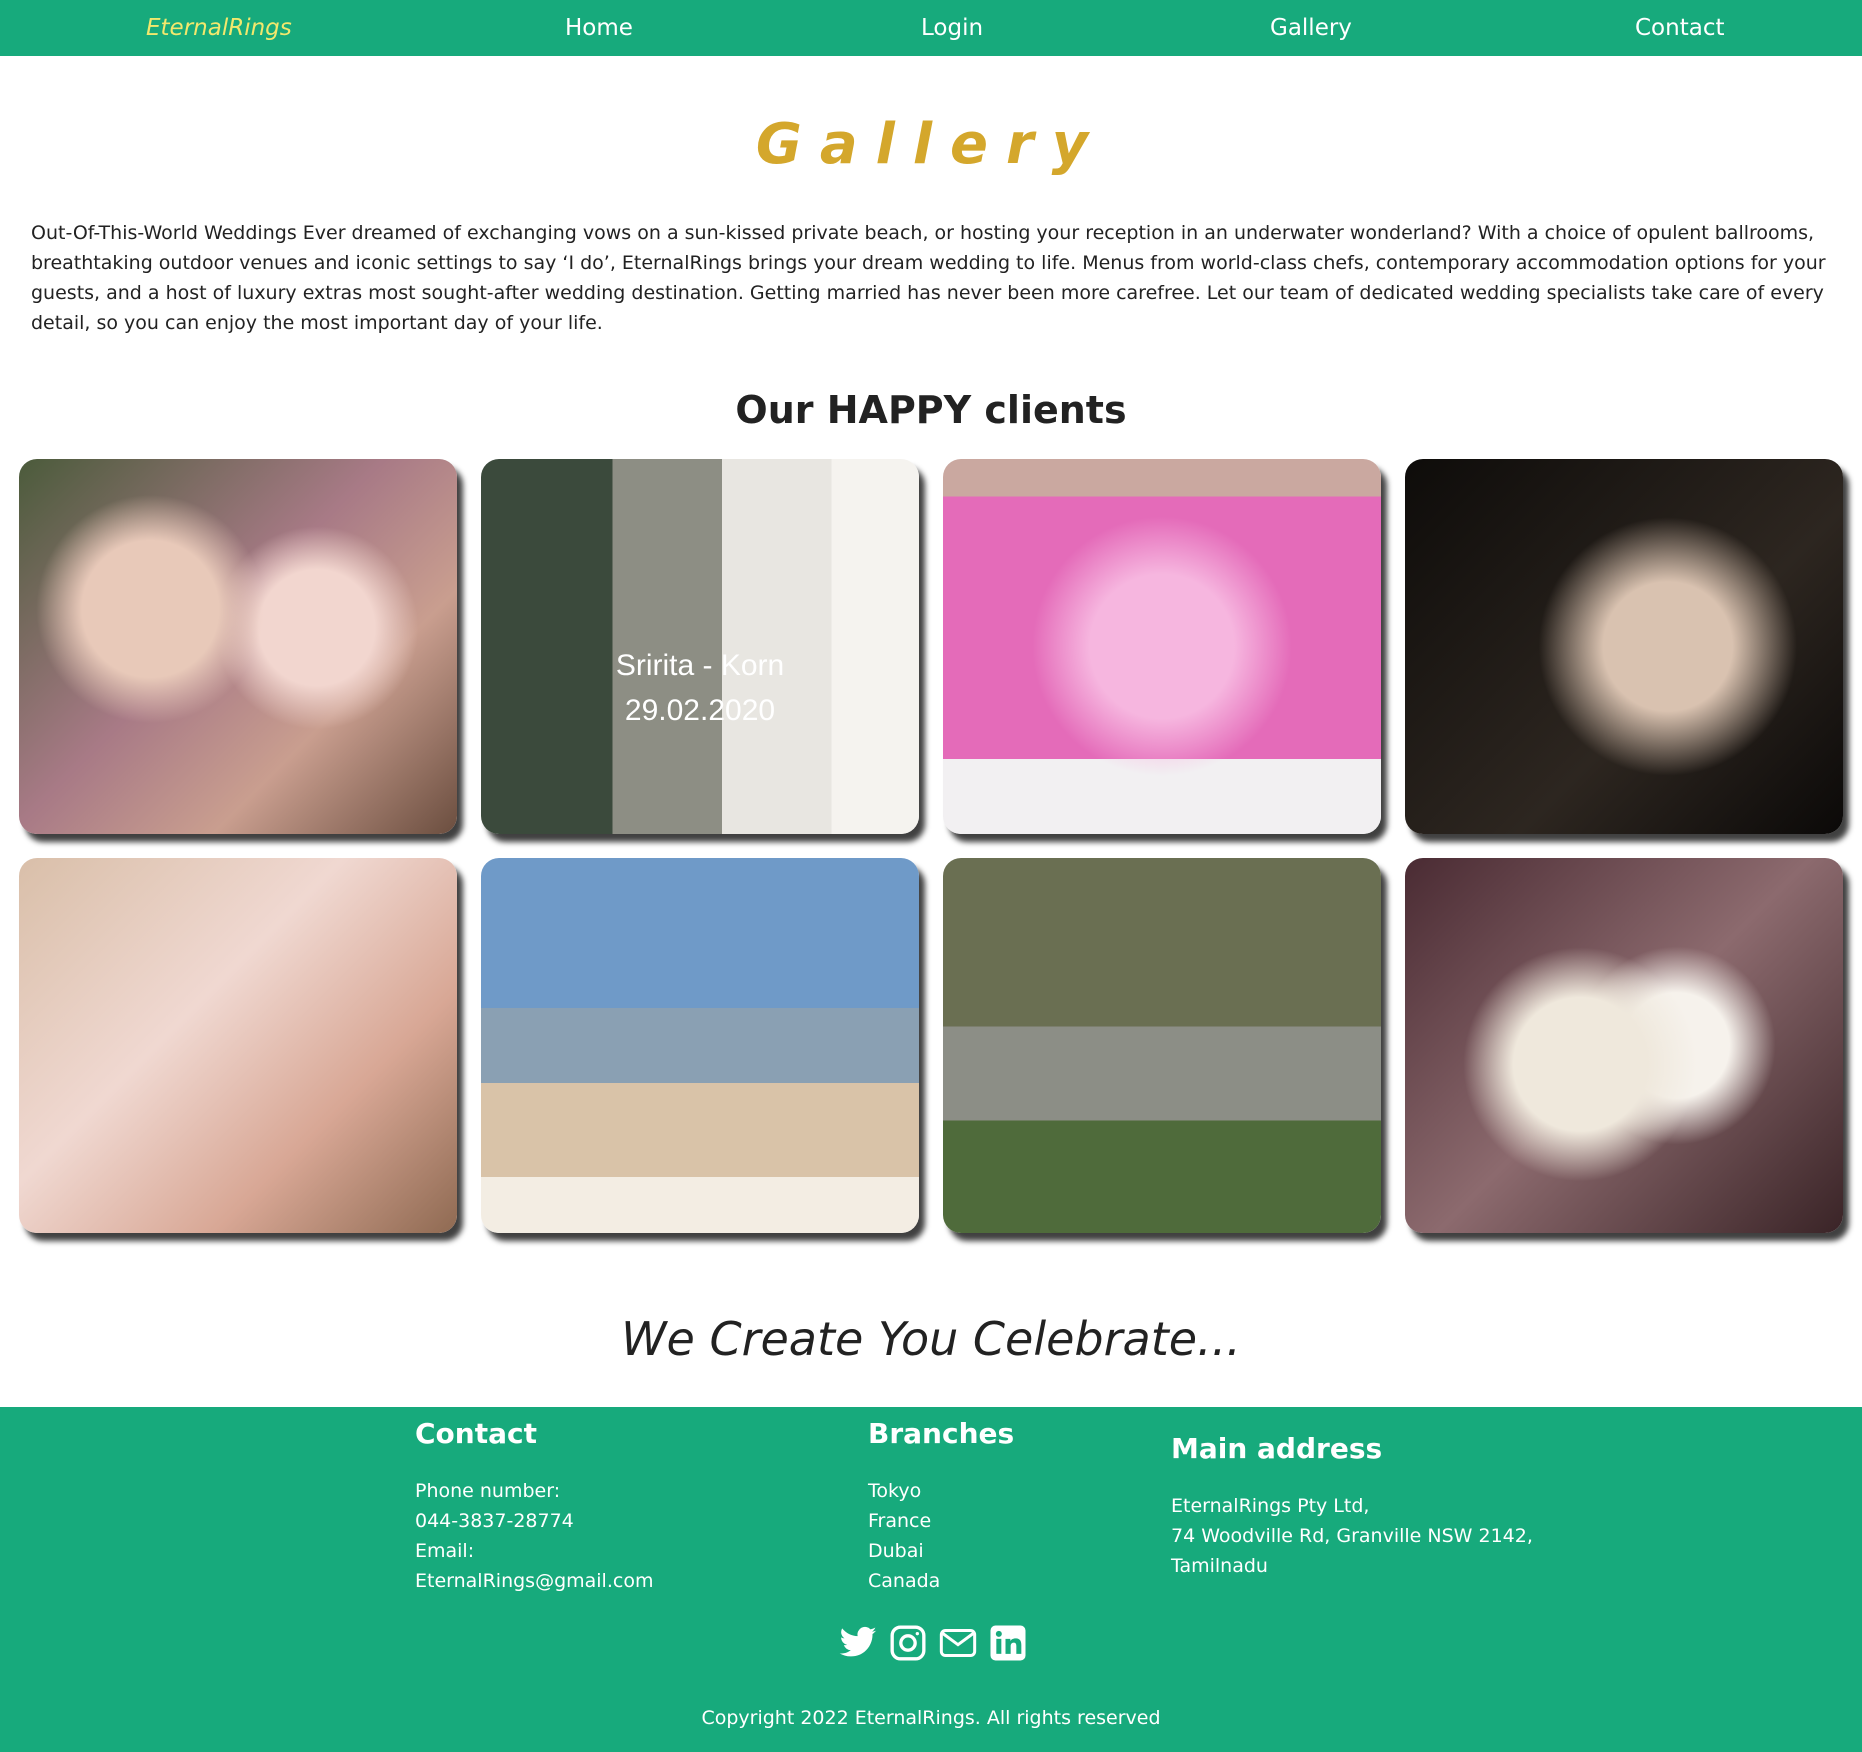 The image size is (1862, 1752). Describe the element at coordinates (904, 1581) in the screenshot. I see `branch-item: Canada` at that location.